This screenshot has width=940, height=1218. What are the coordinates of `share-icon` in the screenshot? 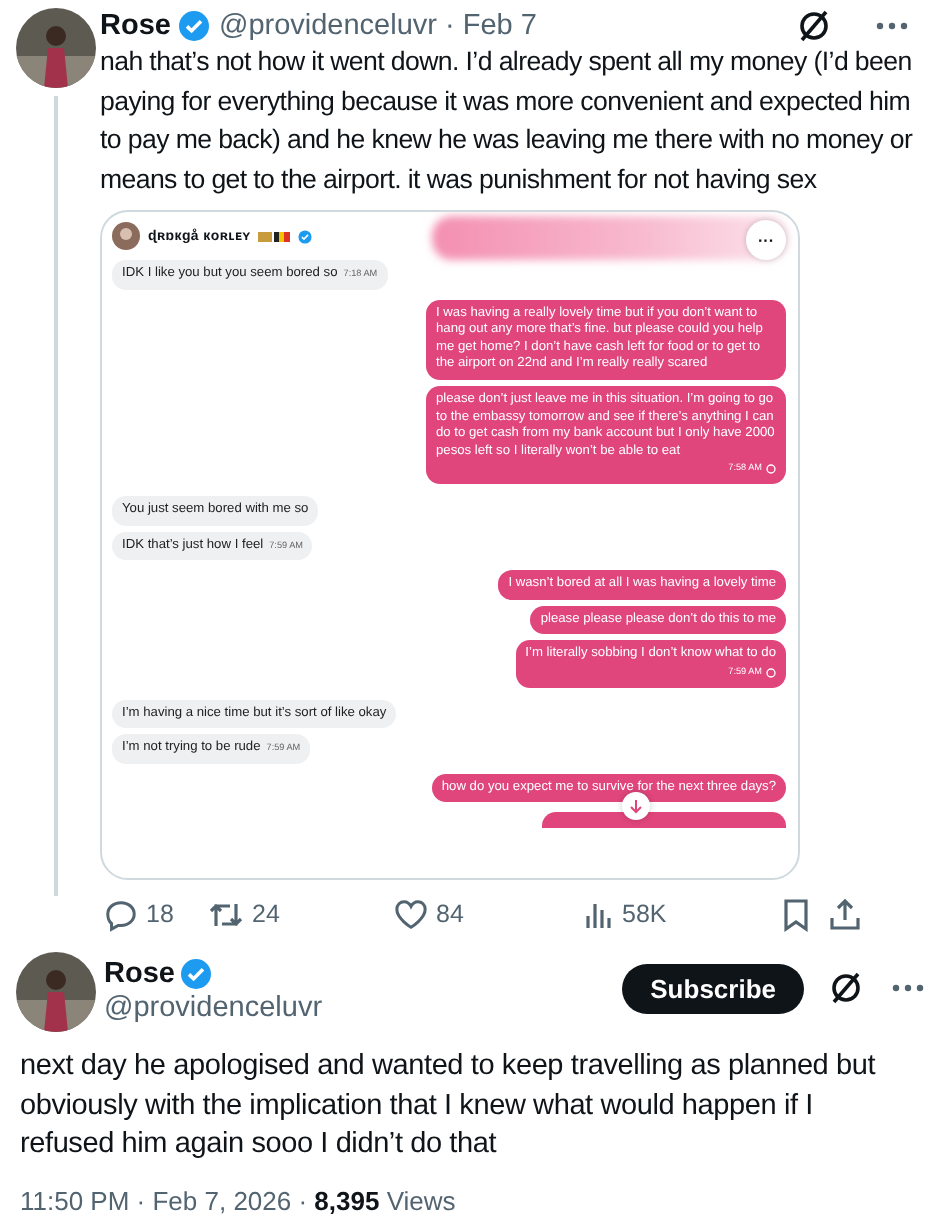 It's located at (845, 914).